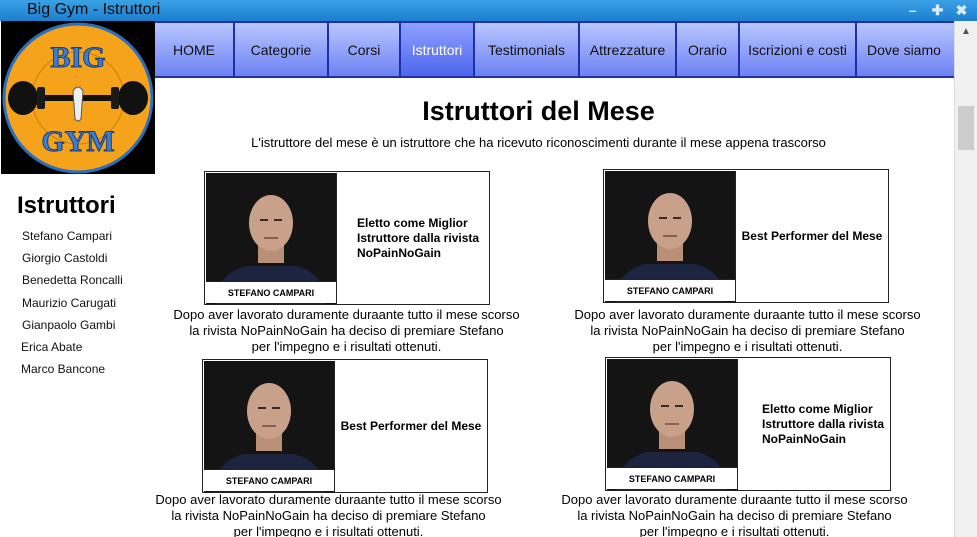 This screenshot has width=977, height=537. Describe the element at coordinates (69, 303) in the screenshot. I see `sidebar-link-maurizio-carugati: Maurizio Carugati` at that location.